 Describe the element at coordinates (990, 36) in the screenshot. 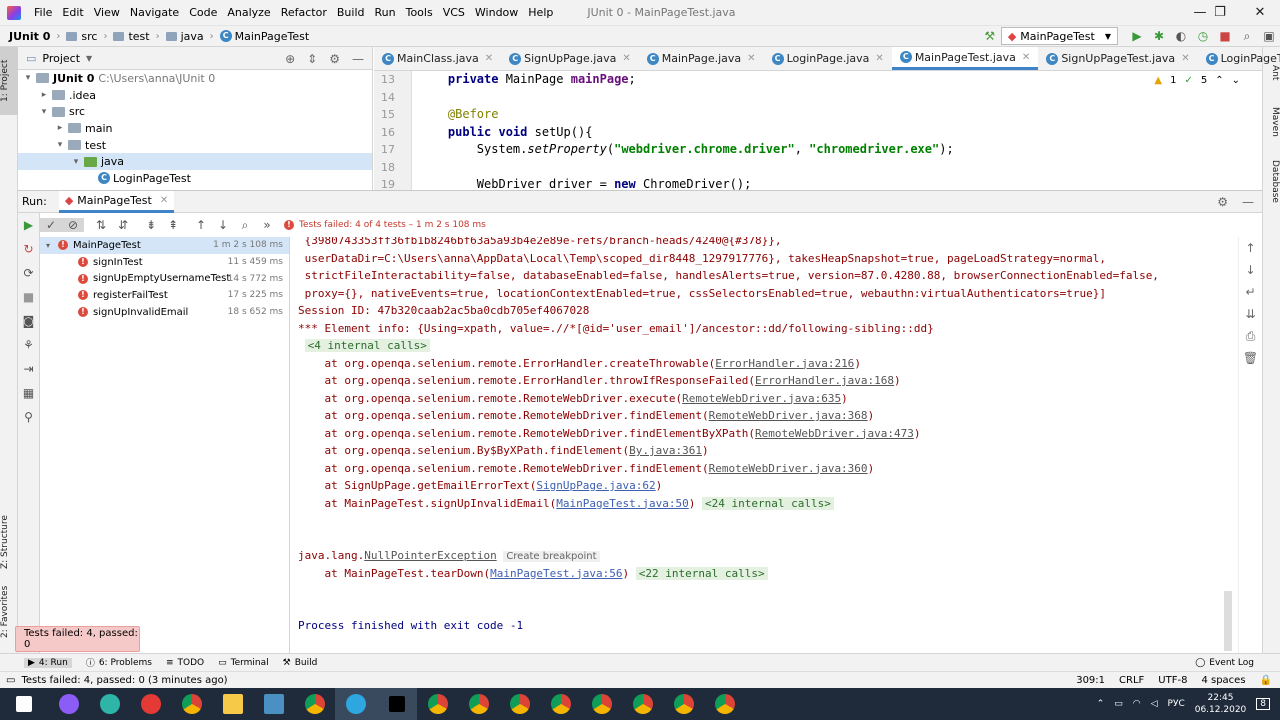

I see `hammer-icon: ⚒` at that location.